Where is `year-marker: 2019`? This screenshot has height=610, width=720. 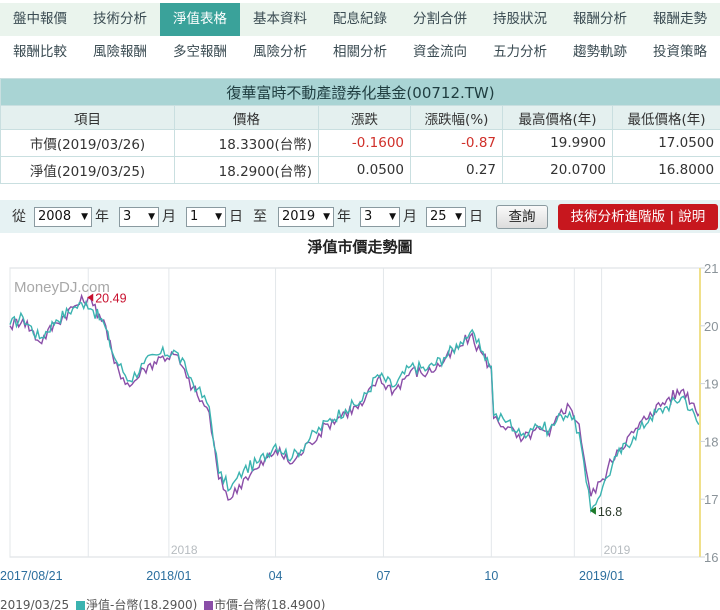 year-marker: 2019 is located at coordinates (617, 550).